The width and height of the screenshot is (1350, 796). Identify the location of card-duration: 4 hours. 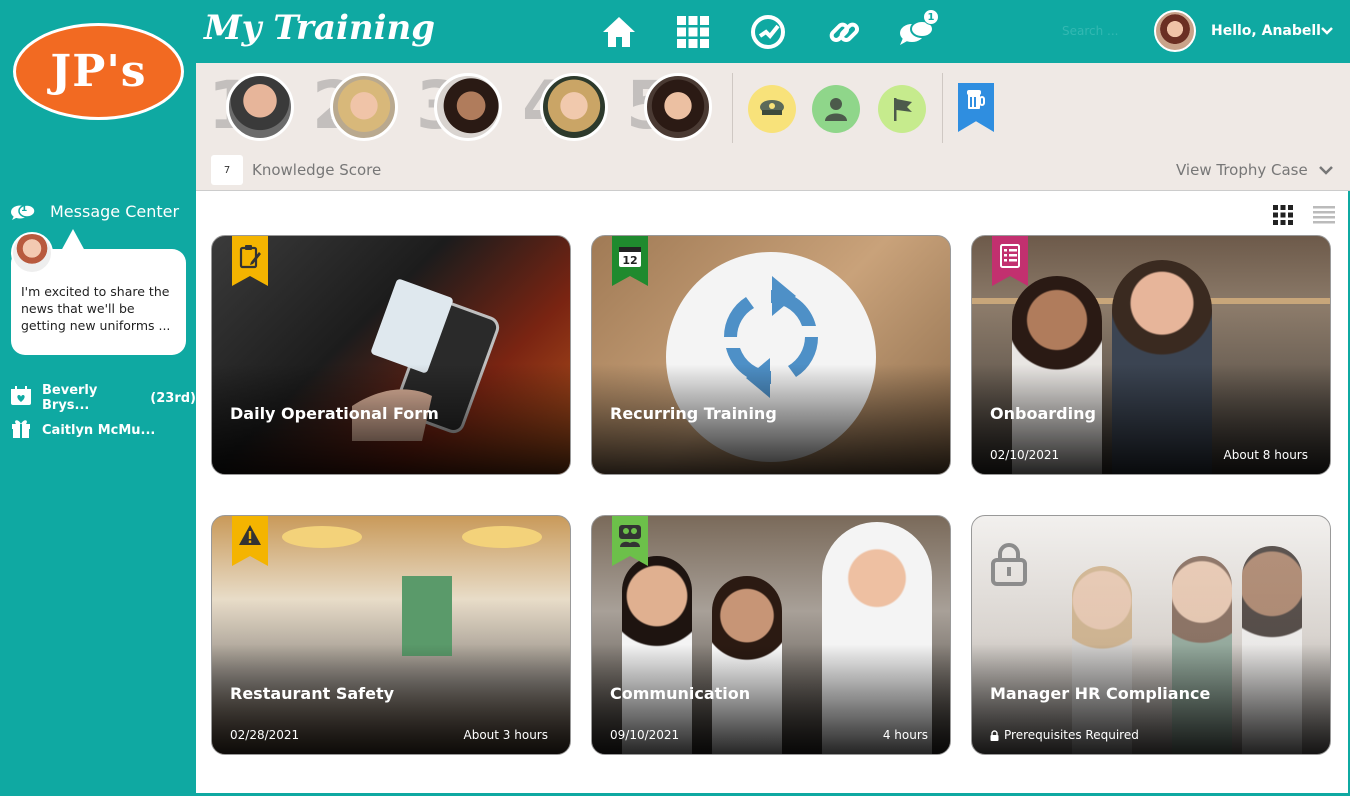
(905, 735).